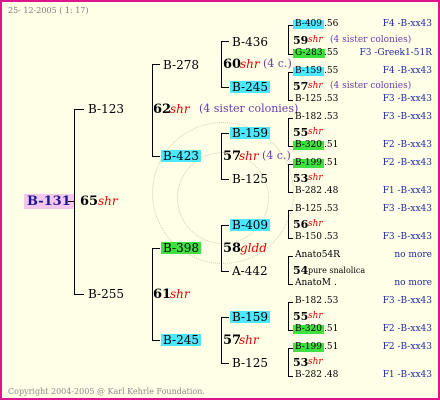 This screenshot has width=440, height=400. What do you see at coordinates (181, 65) in the screenshot?
I see `gen2-code: B-278` at bounding box center [181, 65].